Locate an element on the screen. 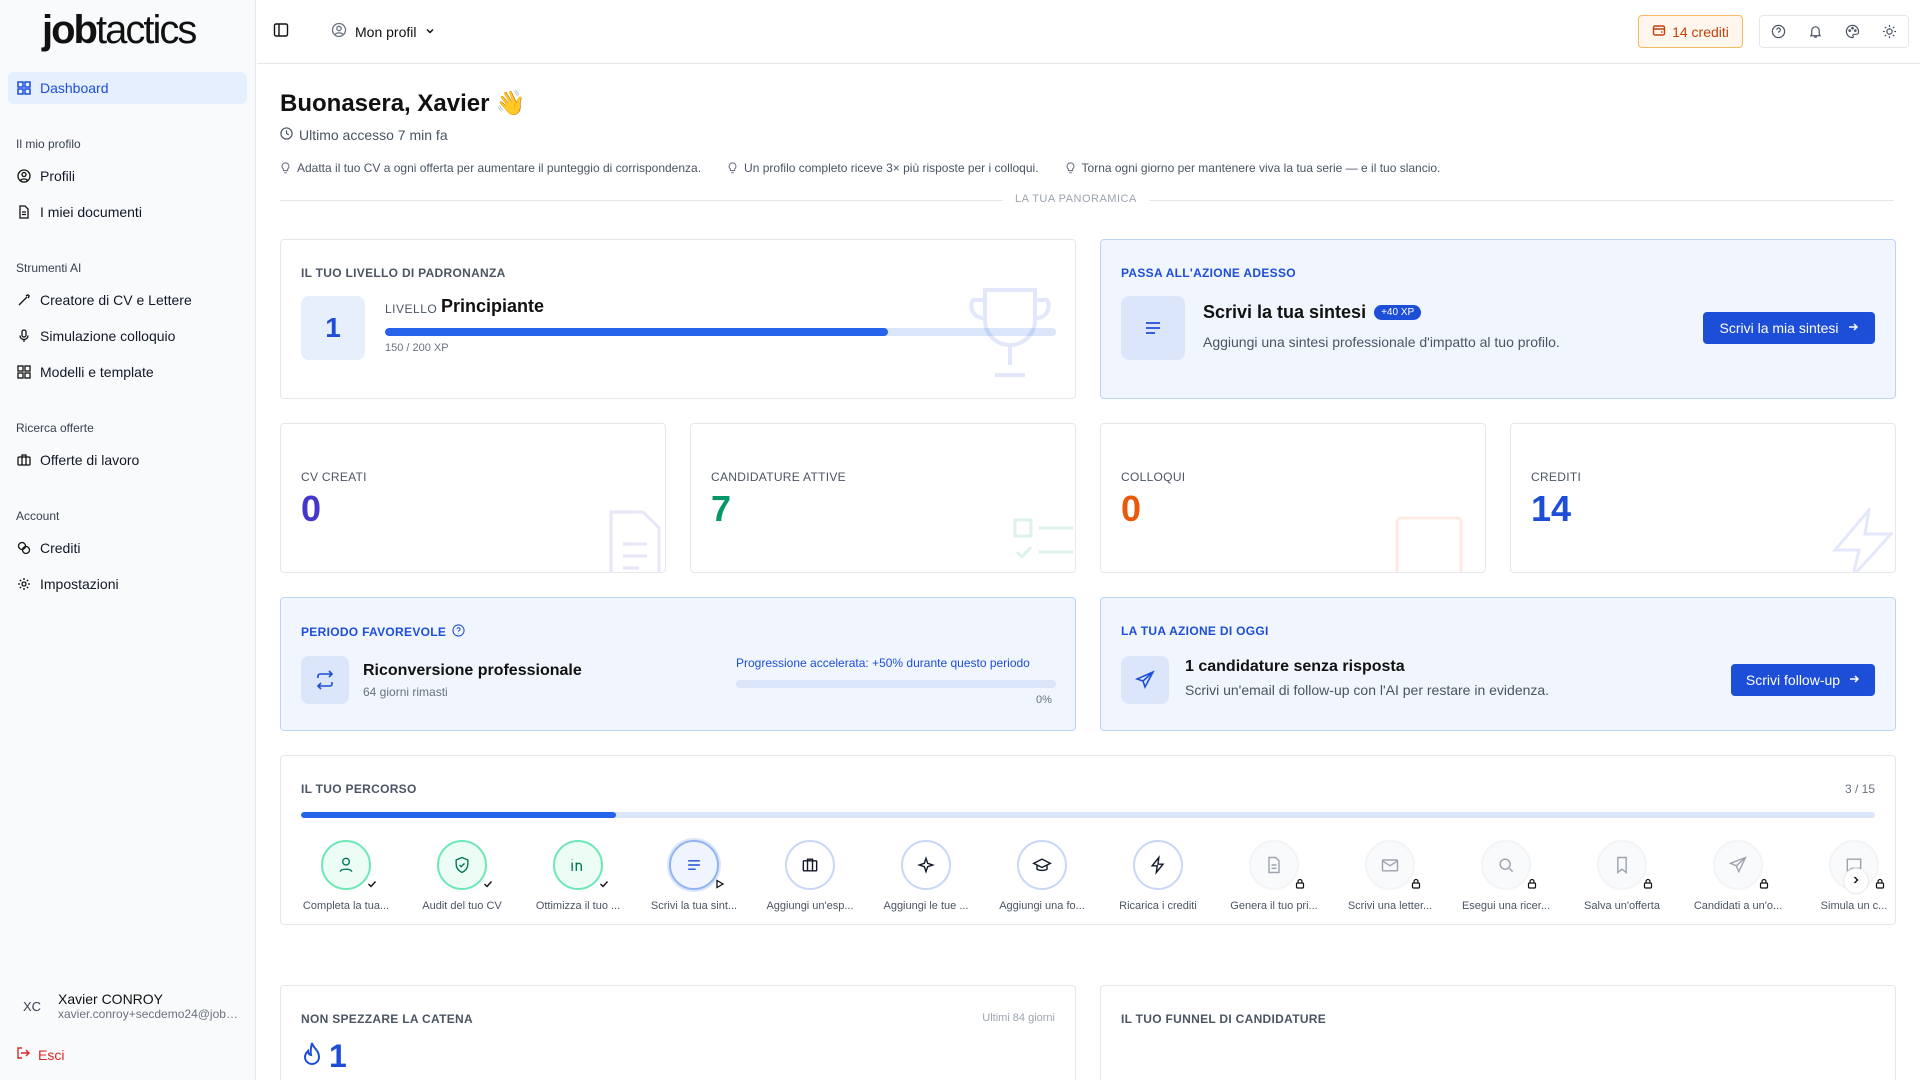 Image resolution: width=1920 pixels, height=1080 pixels. card-label: IL TUO PERCORSO is located at coordinates (359, 789).